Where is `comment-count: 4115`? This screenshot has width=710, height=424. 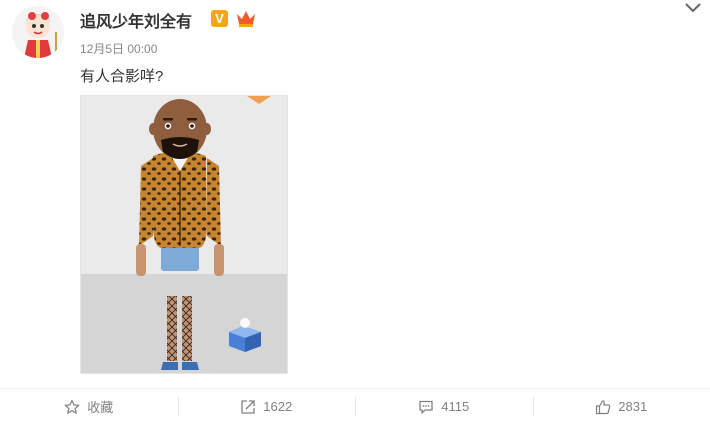
comment-count: 4115 is located at coordinates (455, 406).